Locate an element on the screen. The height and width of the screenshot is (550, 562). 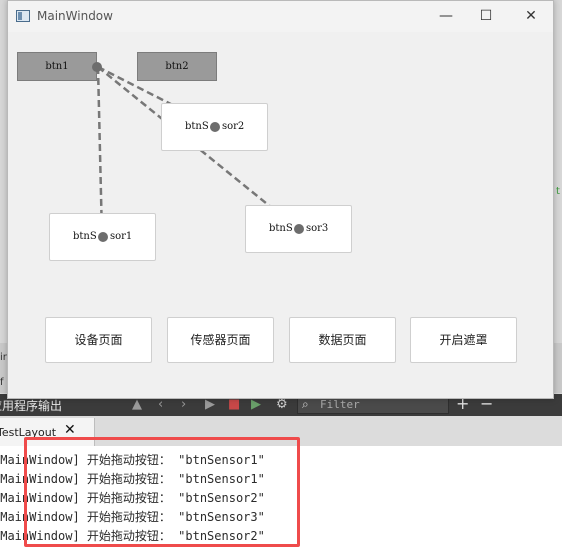
sensor-label-suffix: sor1 is located at coordinates (121, 236).